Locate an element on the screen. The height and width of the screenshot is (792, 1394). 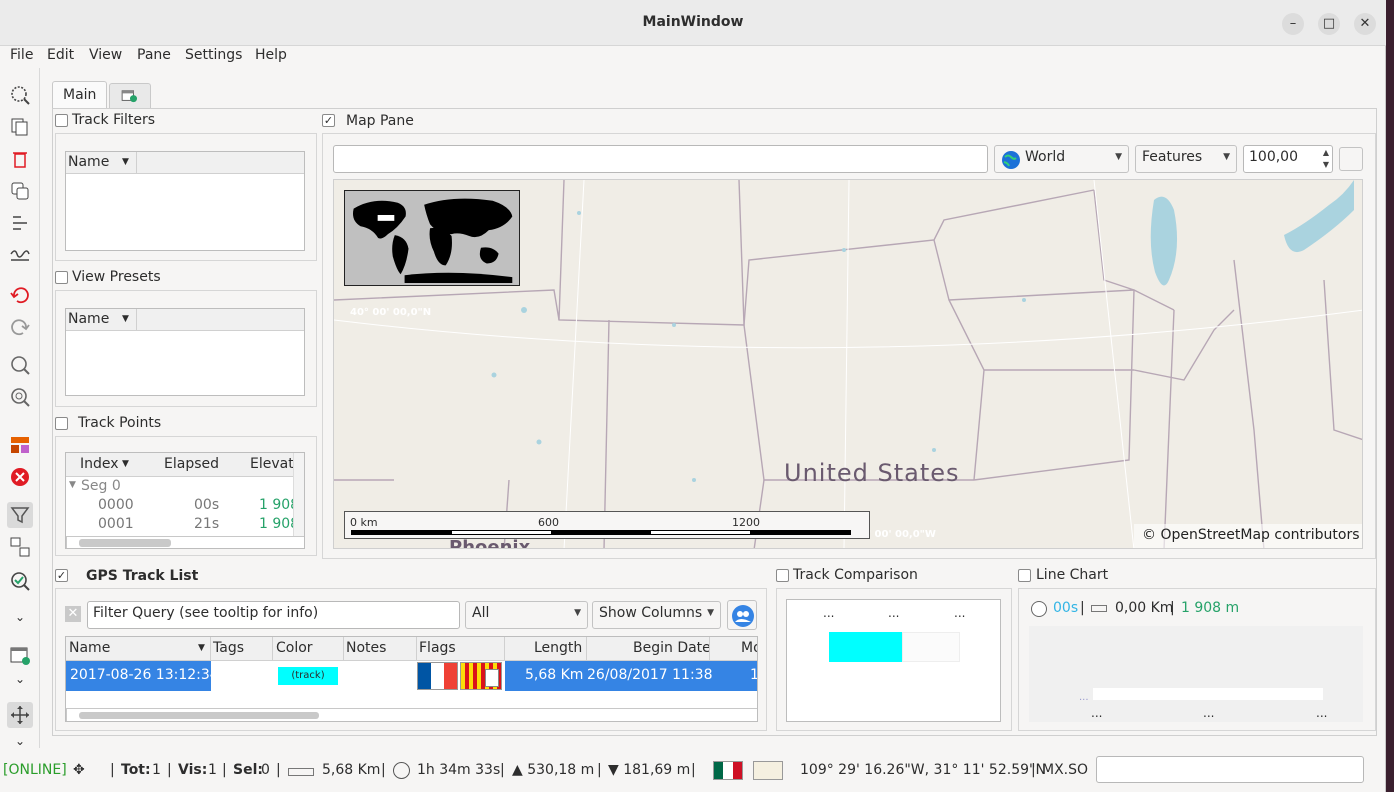
filter-scope-select: All ▼ is located at coordinates (526, 615).